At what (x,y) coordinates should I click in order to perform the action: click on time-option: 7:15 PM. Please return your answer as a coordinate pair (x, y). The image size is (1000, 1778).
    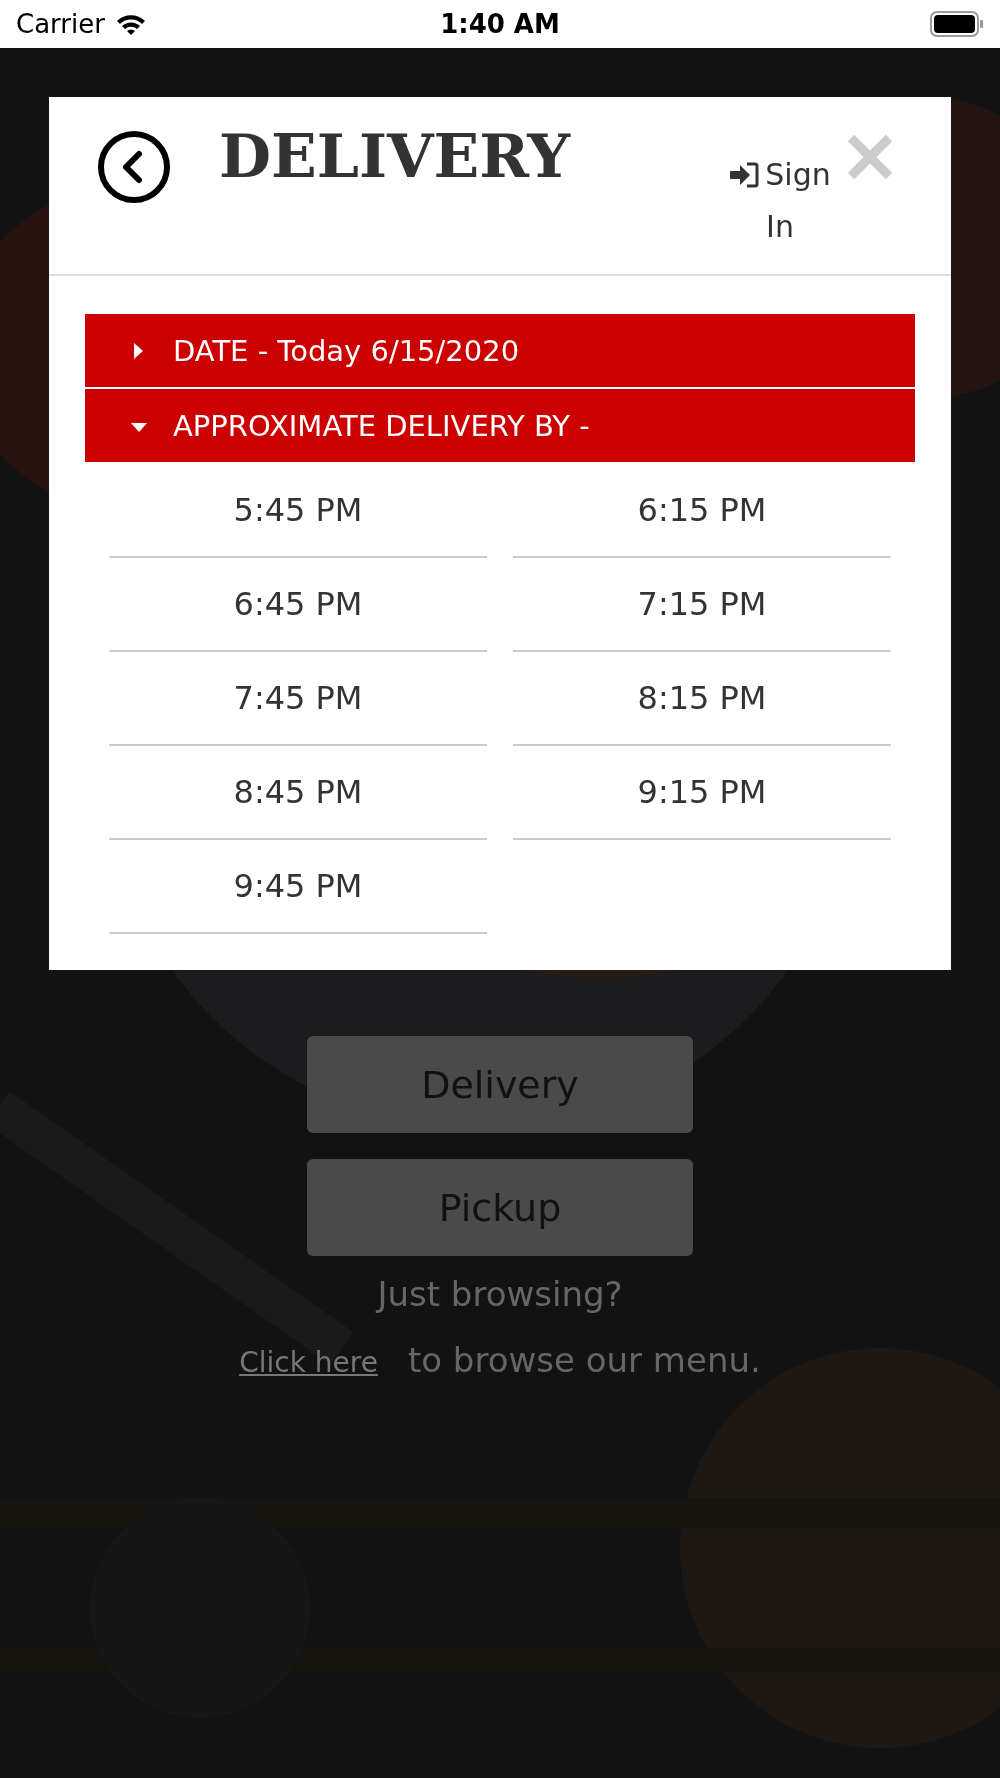
    Looking at the image, I should click on (702, 605).